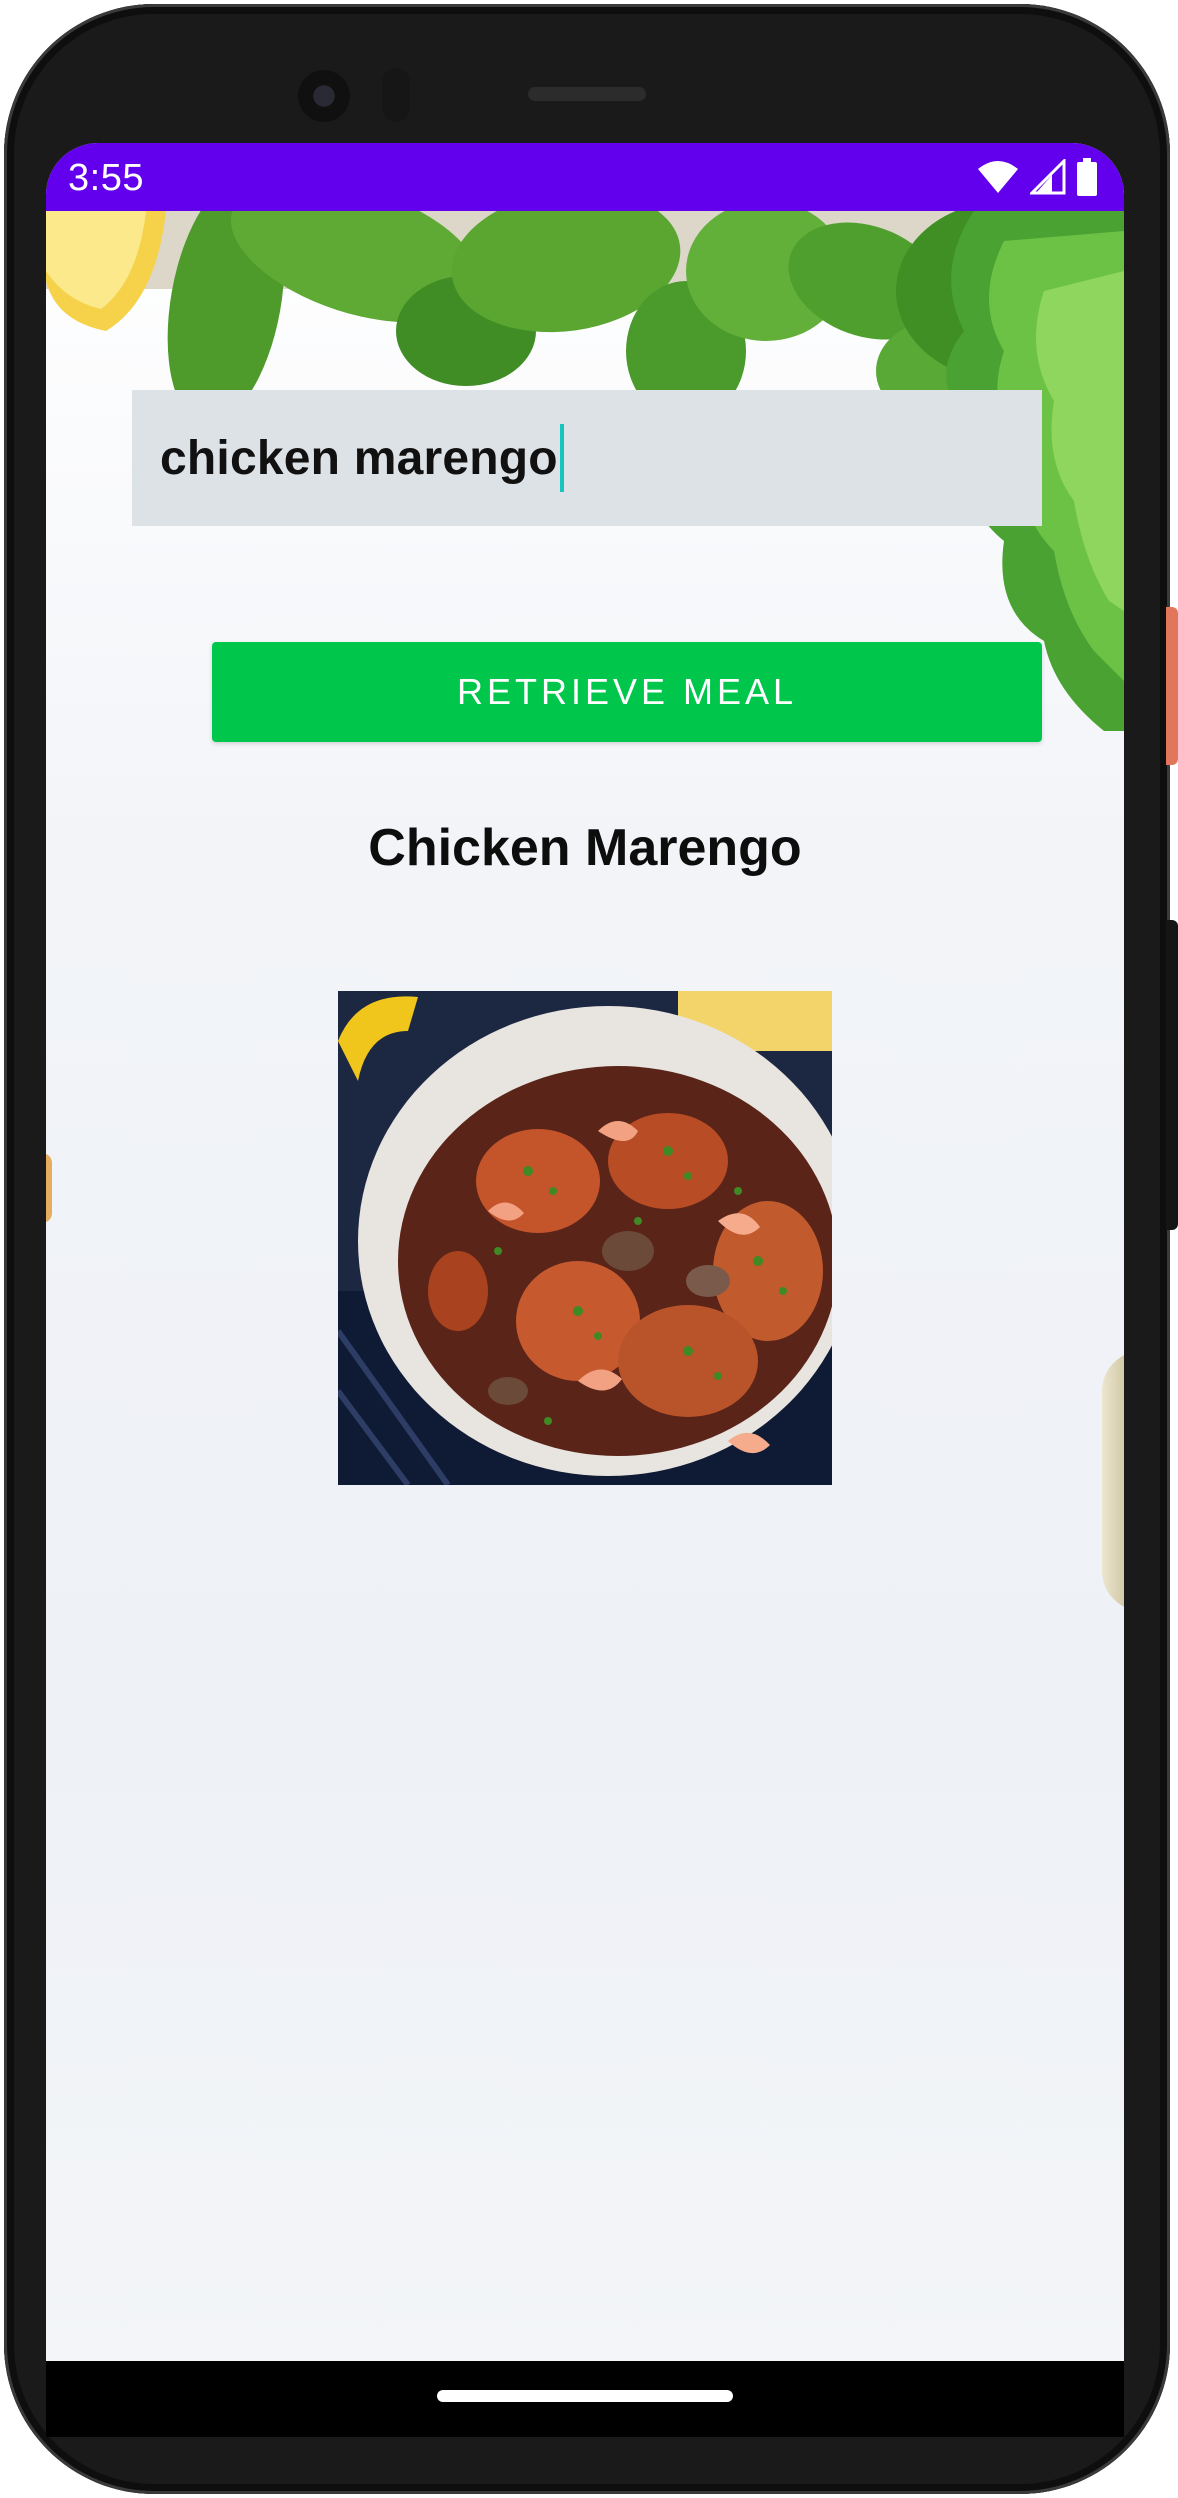 Image resolution: width=1178 pixels, height=2498 pixels. Describe the element at coordinates (561, 458) in the screenshot. I see `text-cursor` at that location.